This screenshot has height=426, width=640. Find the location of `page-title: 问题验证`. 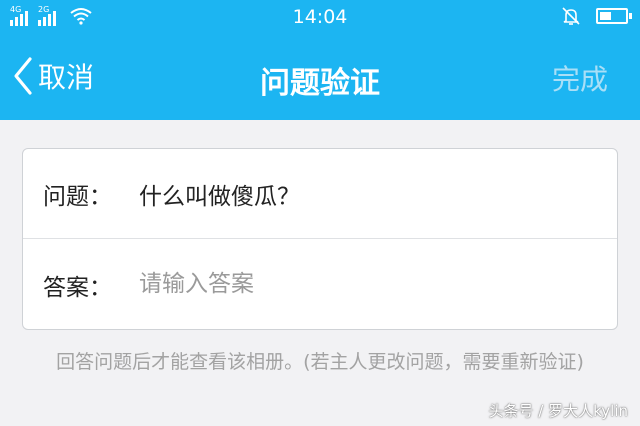

page-title: 问题验证 is located at coordinates (320, 83).